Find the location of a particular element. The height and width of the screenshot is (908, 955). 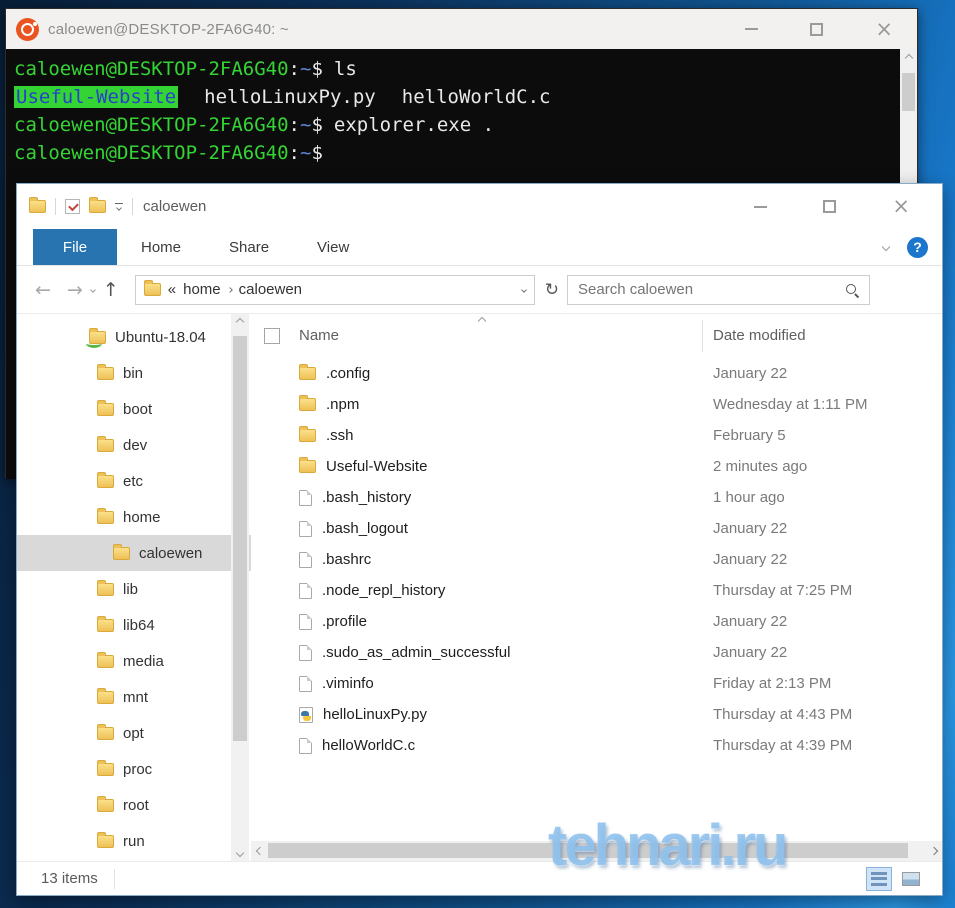

thumbnails-view-button is located at coordinates (911, 879).